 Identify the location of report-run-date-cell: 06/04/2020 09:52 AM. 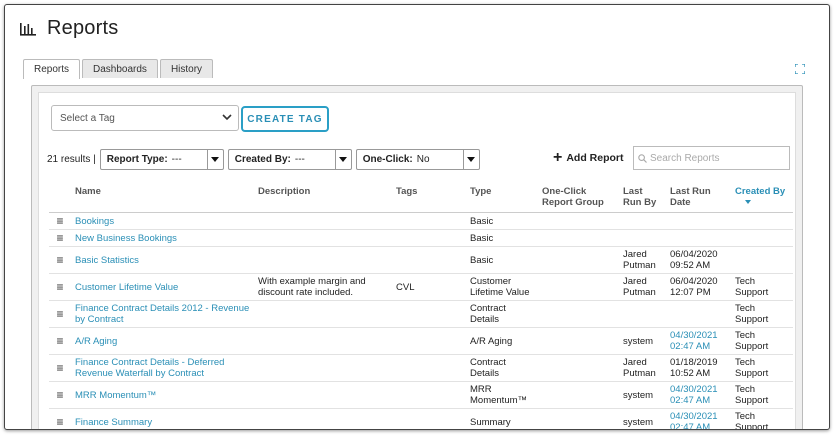
(698, 260).